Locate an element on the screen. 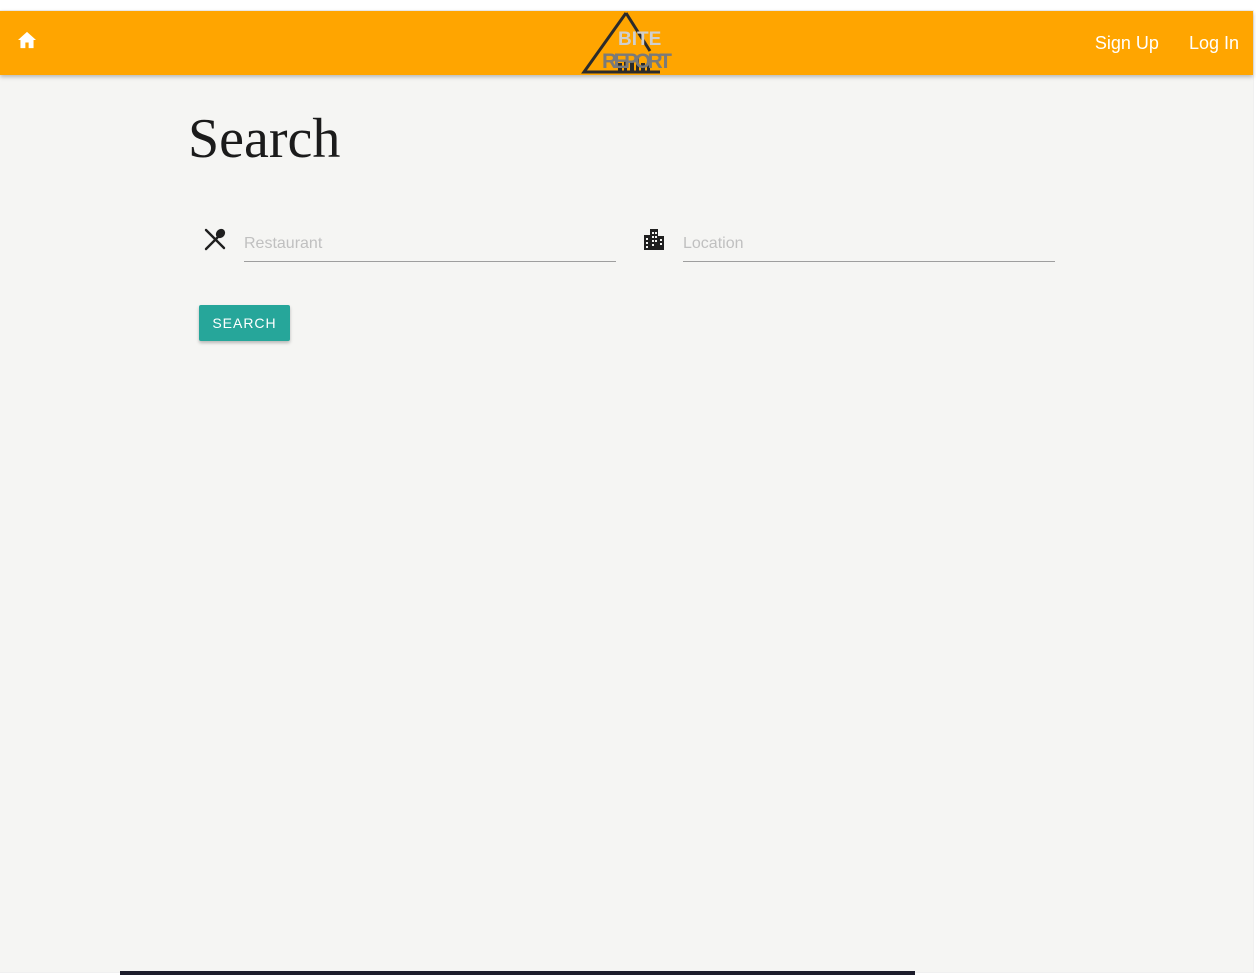 The image size is (1256, 975). location-input is located at coordinates (869, 238).